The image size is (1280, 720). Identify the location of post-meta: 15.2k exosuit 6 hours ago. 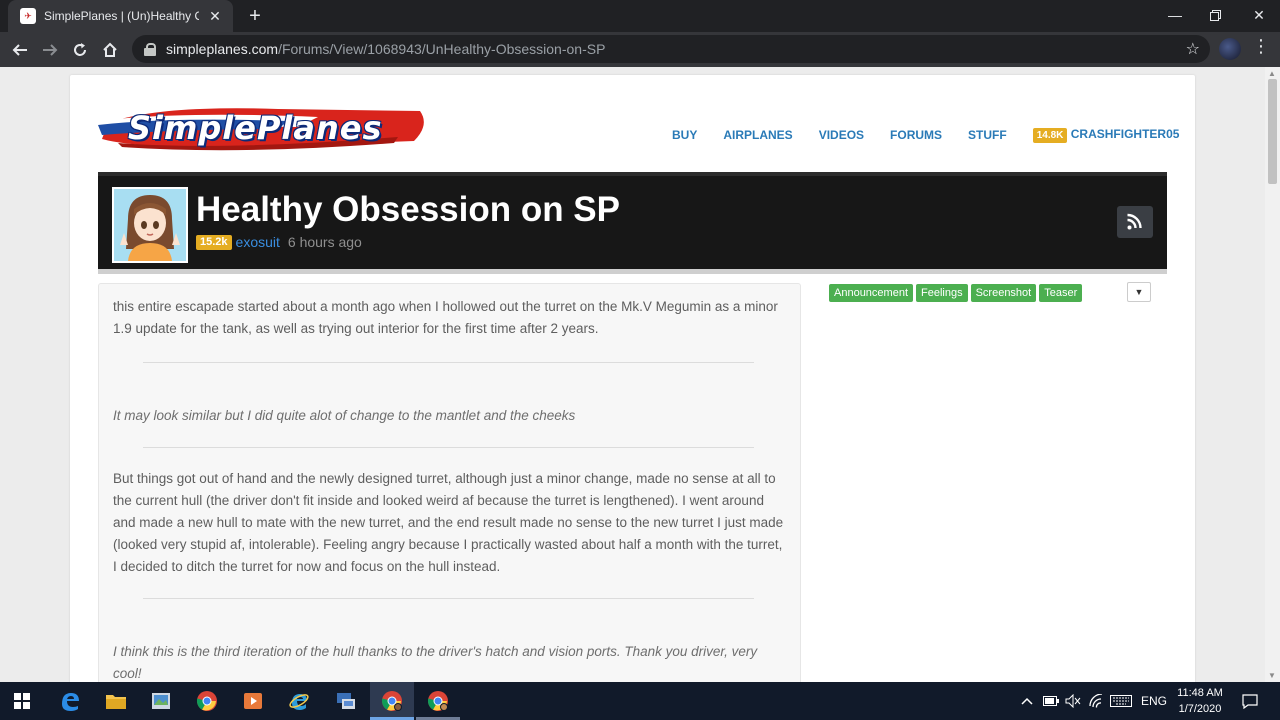
(279, 242).